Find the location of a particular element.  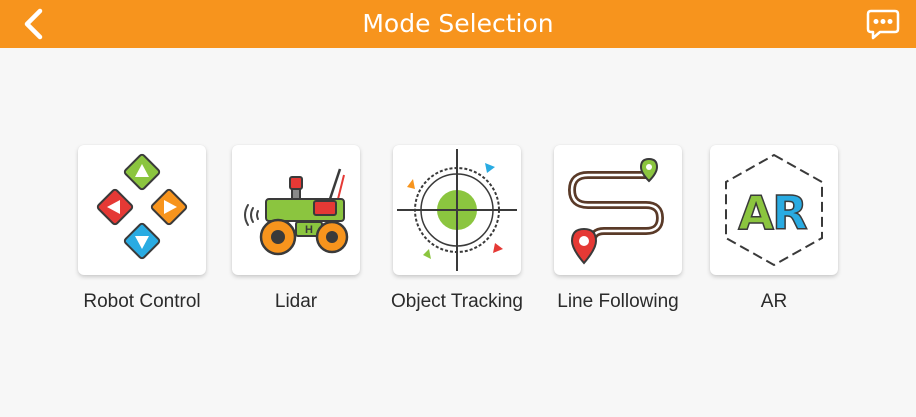

page-title: Mode Selection is located at coordinates (458, 23).